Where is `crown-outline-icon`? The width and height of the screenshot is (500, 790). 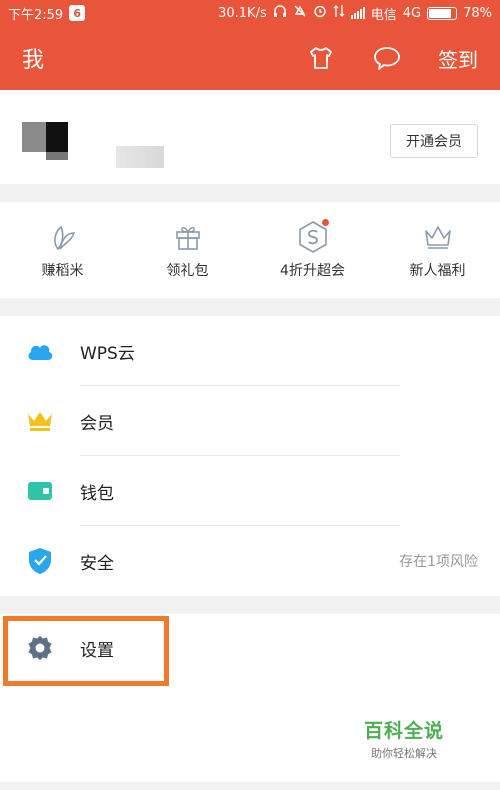 crown-outline-icon is located at coordinates (438, 237).